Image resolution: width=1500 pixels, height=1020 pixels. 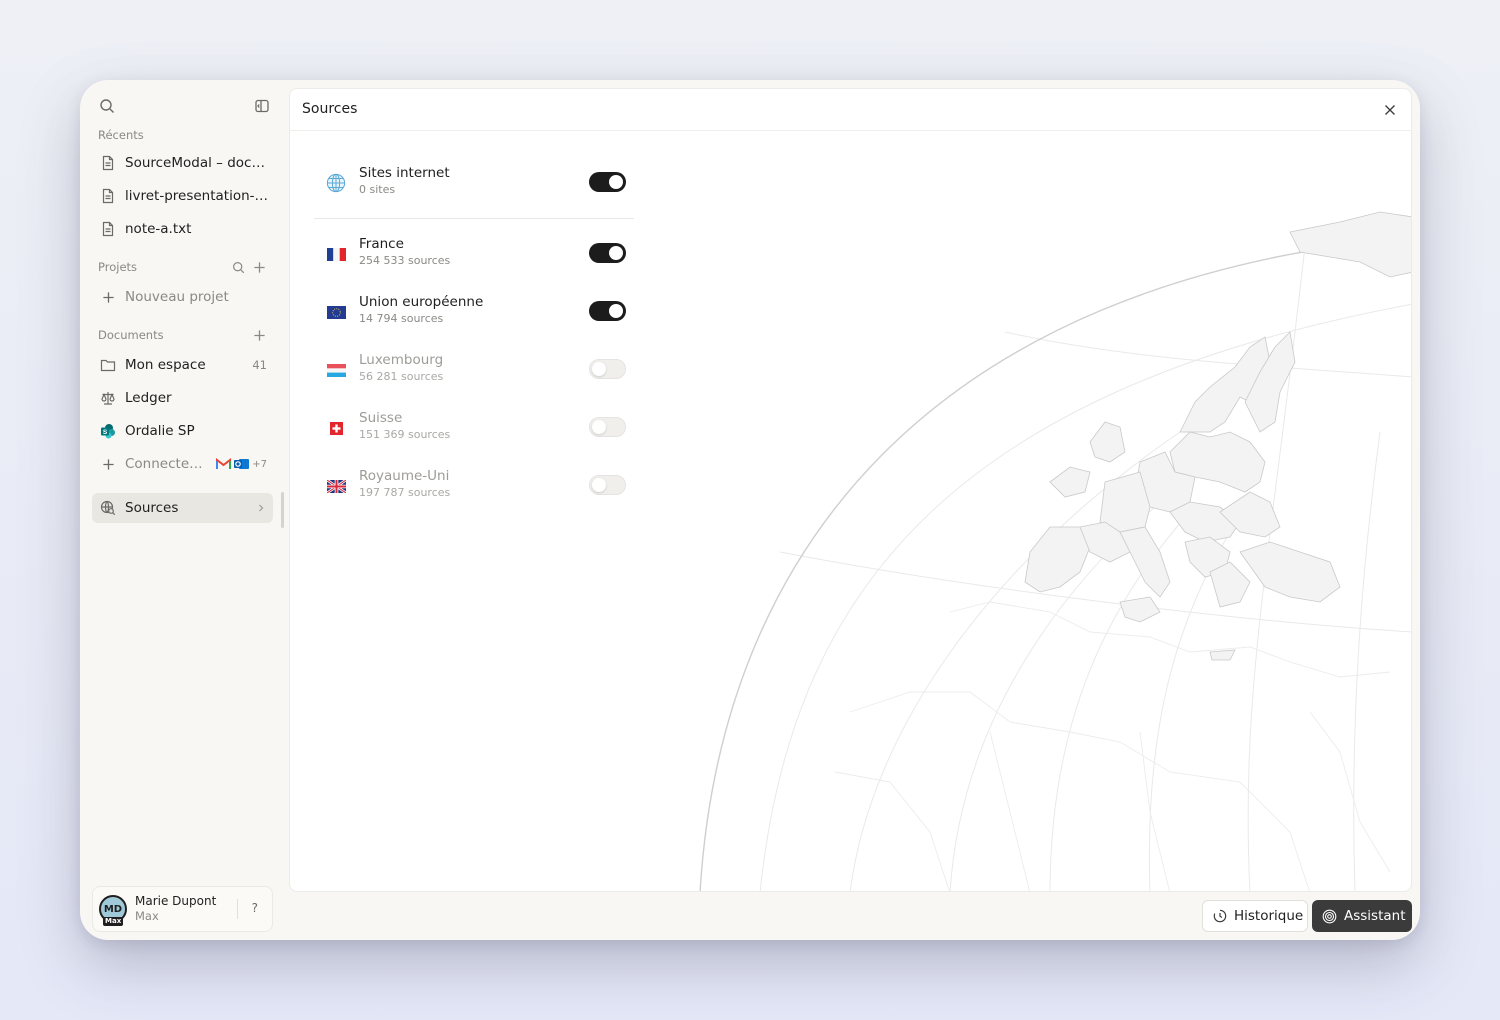 I want to click on new-project-button: Nouveau projet, so click(x=182, y=297).